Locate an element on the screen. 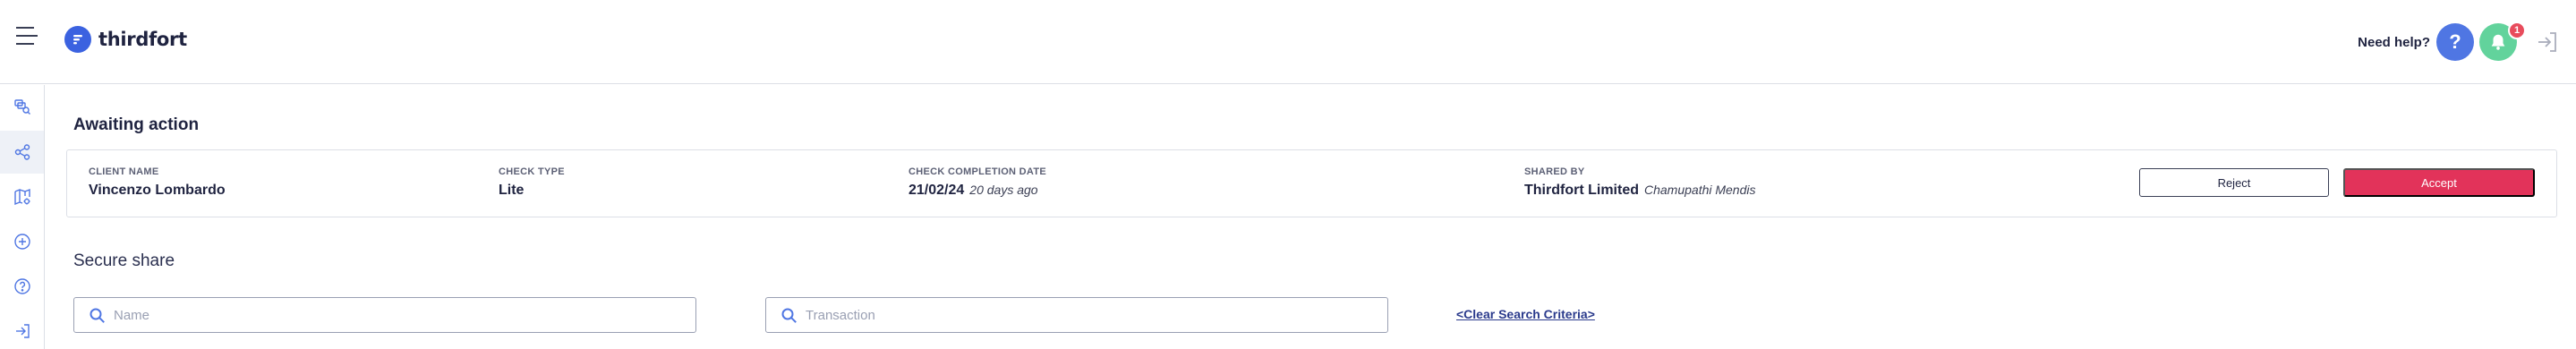  question-icon: ? is located at coordinates (2455, 41).